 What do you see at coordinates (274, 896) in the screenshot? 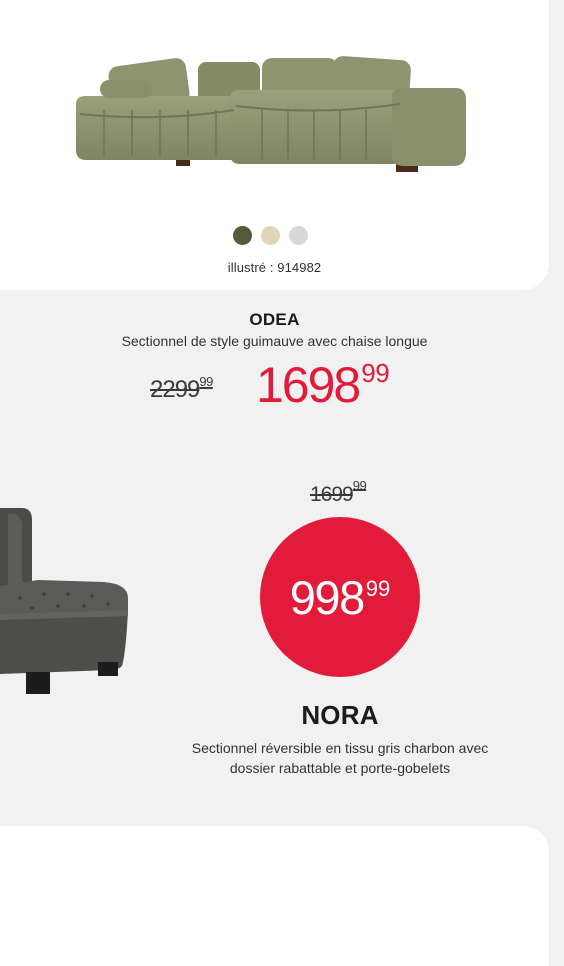
I see `next-product-card` at bounding box center [274, 896].